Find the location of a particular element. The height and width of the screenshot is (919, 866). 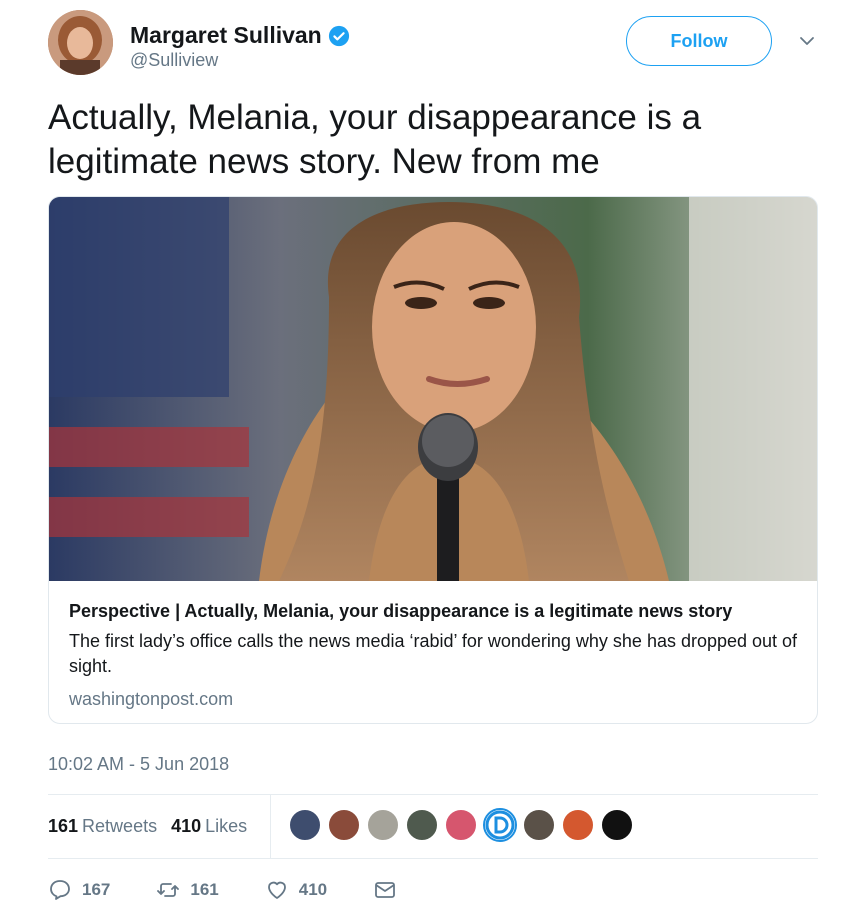

retweet-count: 161 is located at coordinates (204, 889).